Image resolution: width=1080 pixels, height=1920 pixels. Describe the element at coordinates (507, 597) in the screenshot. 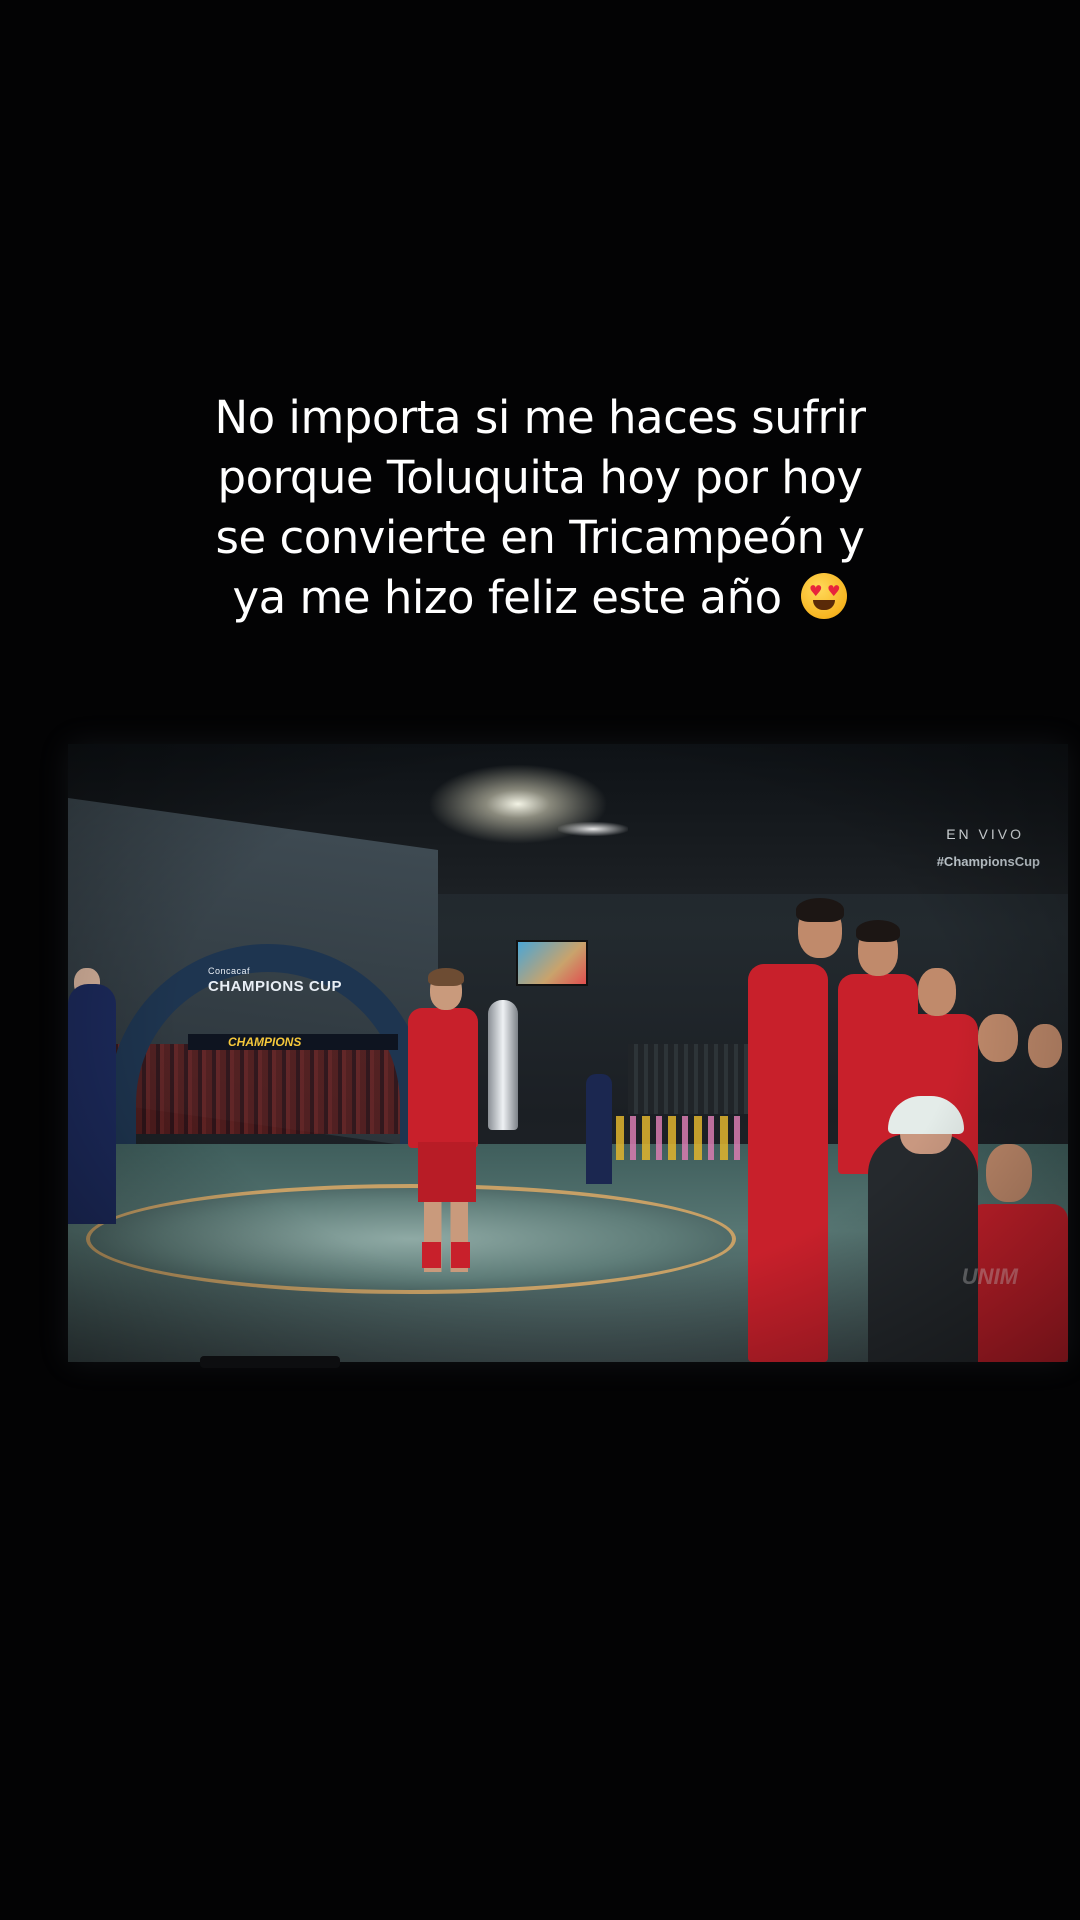

I see `caption-line-4-text: ya me hizo feliz este año` at that location.